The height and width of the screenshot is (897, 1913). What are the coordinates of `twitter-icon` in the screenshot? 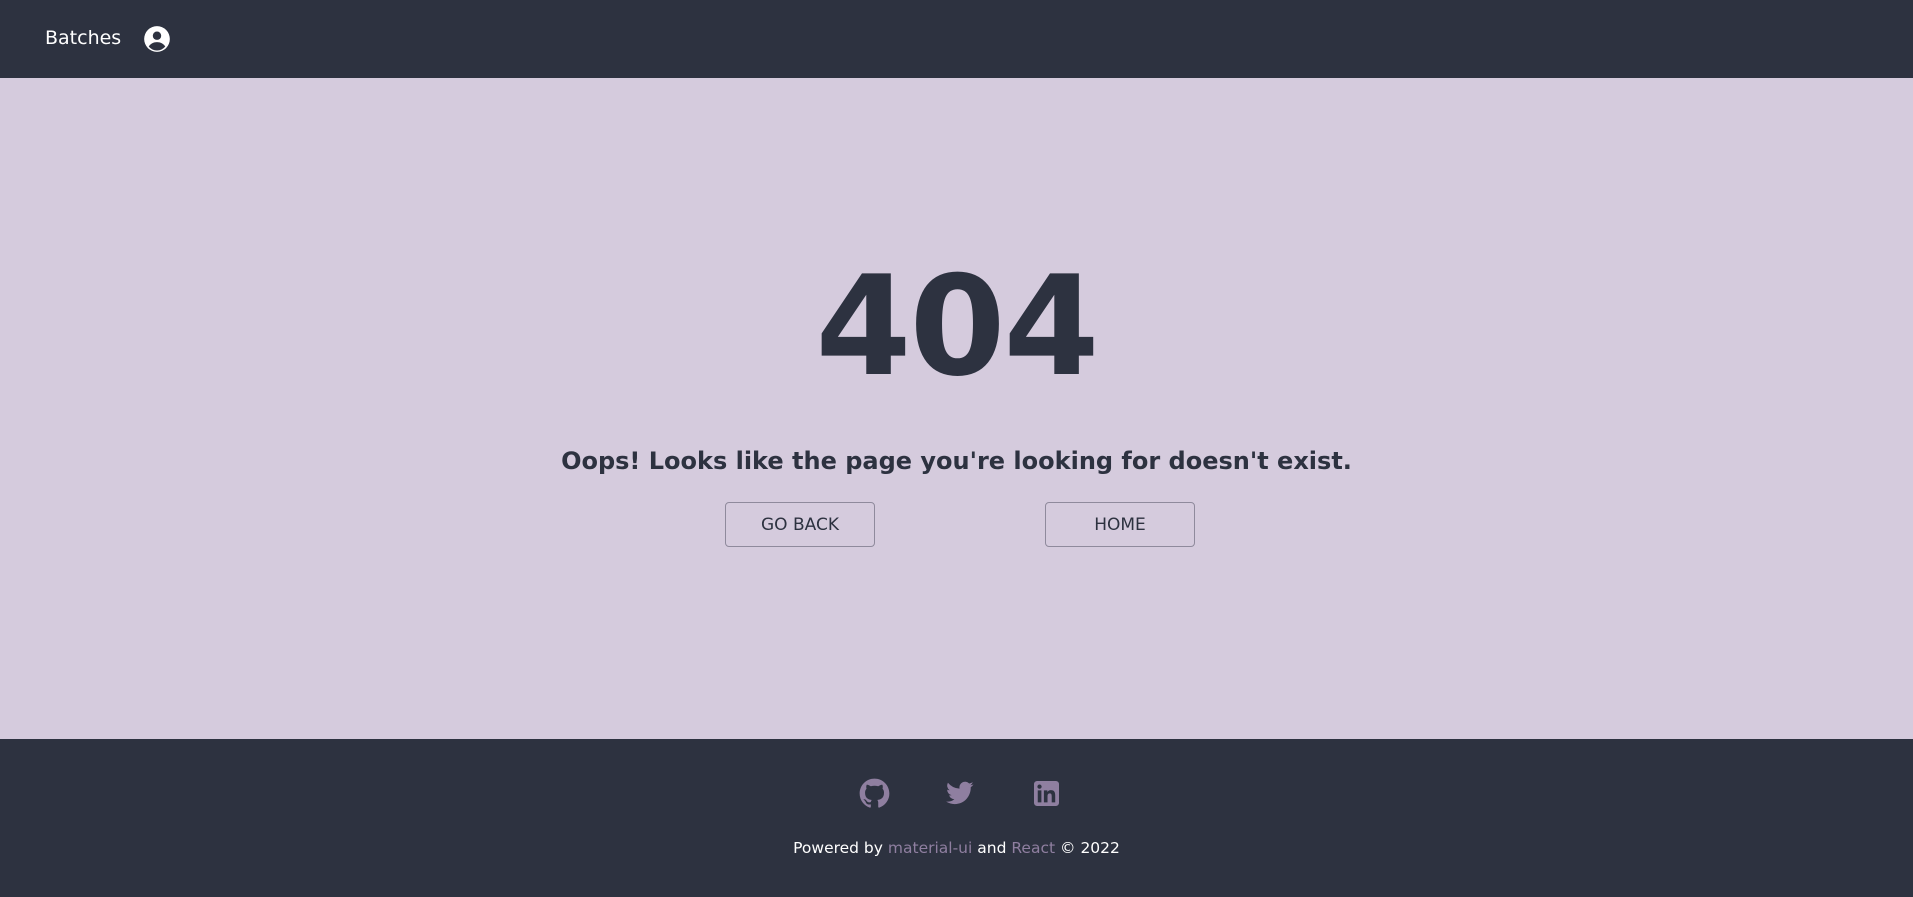 It's located at (960, 793).